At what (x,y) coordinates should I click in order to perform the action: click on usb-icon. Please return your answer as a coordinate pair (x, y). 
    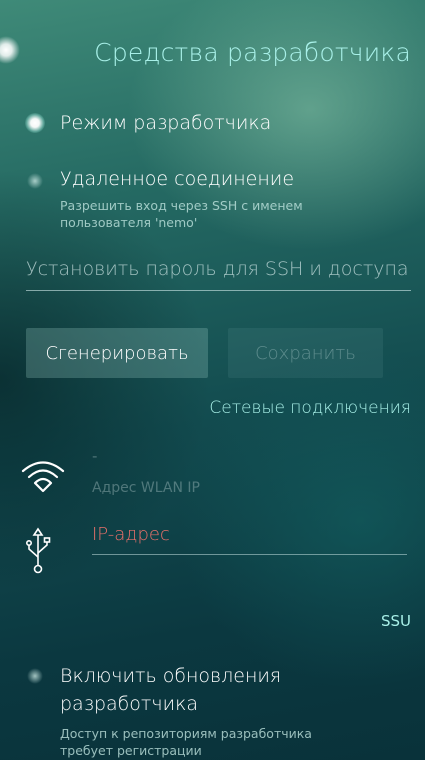
    Looking at the image, I should click on (38, 553).